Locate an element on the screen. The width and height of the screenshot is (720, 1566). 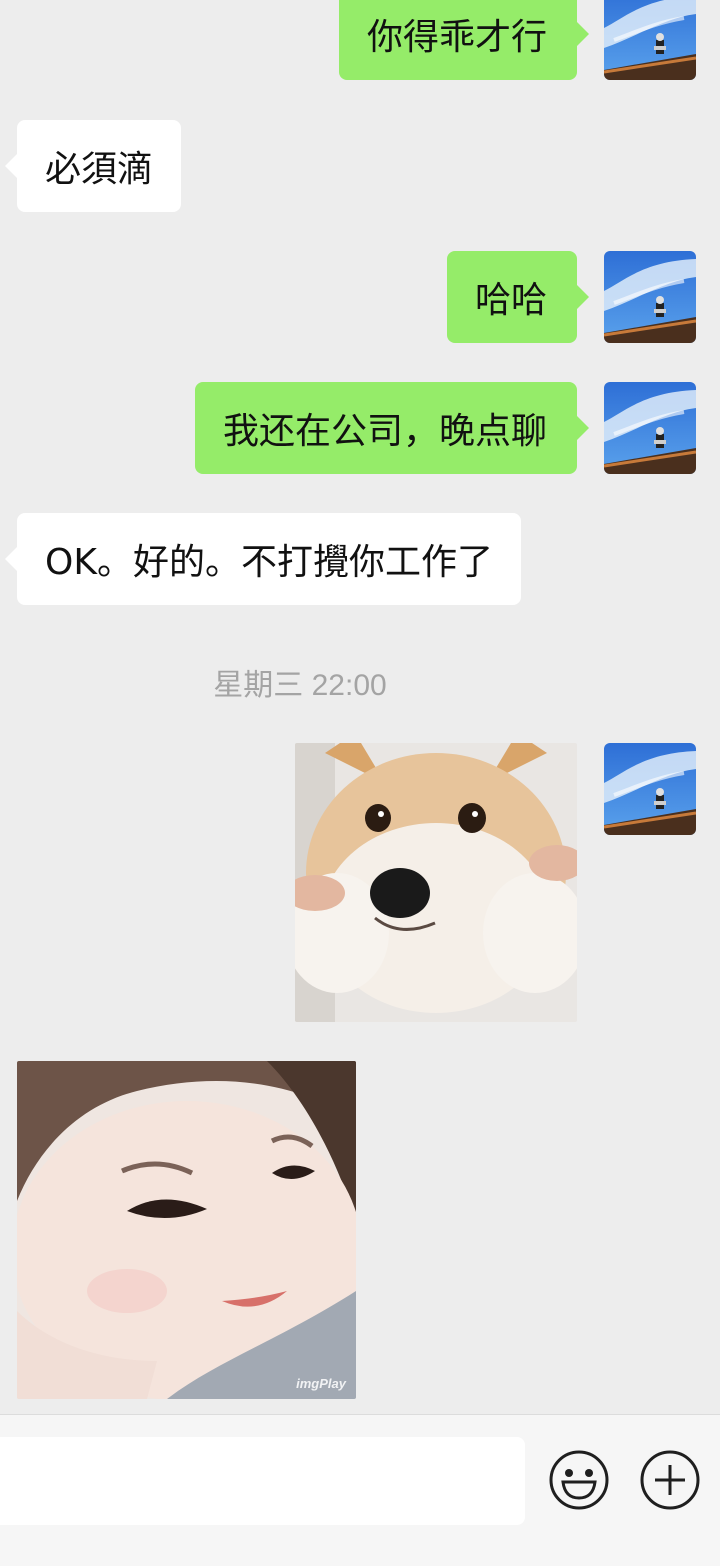
emoji-button is located at coordinates (579, 1480).